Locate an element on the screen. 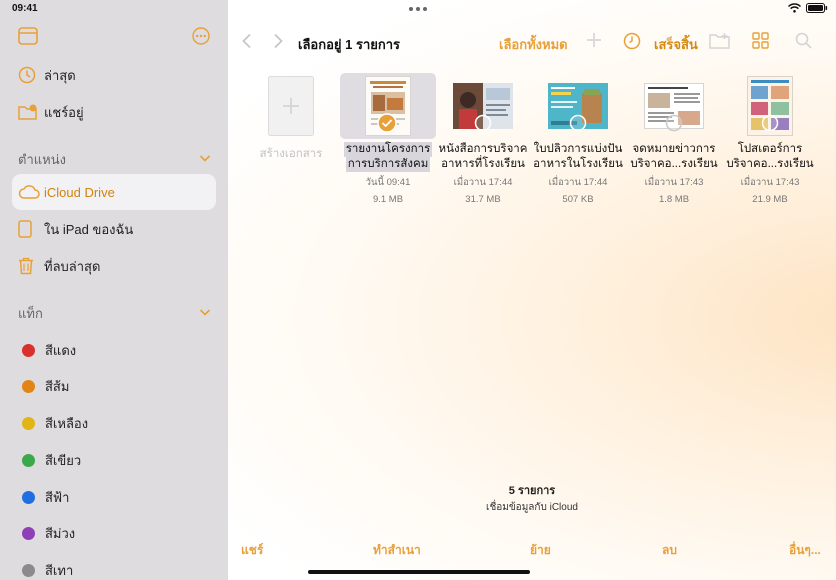 The height and width of the screenshot is (580, 836). status-indicators is located at coordinates (808, 8).